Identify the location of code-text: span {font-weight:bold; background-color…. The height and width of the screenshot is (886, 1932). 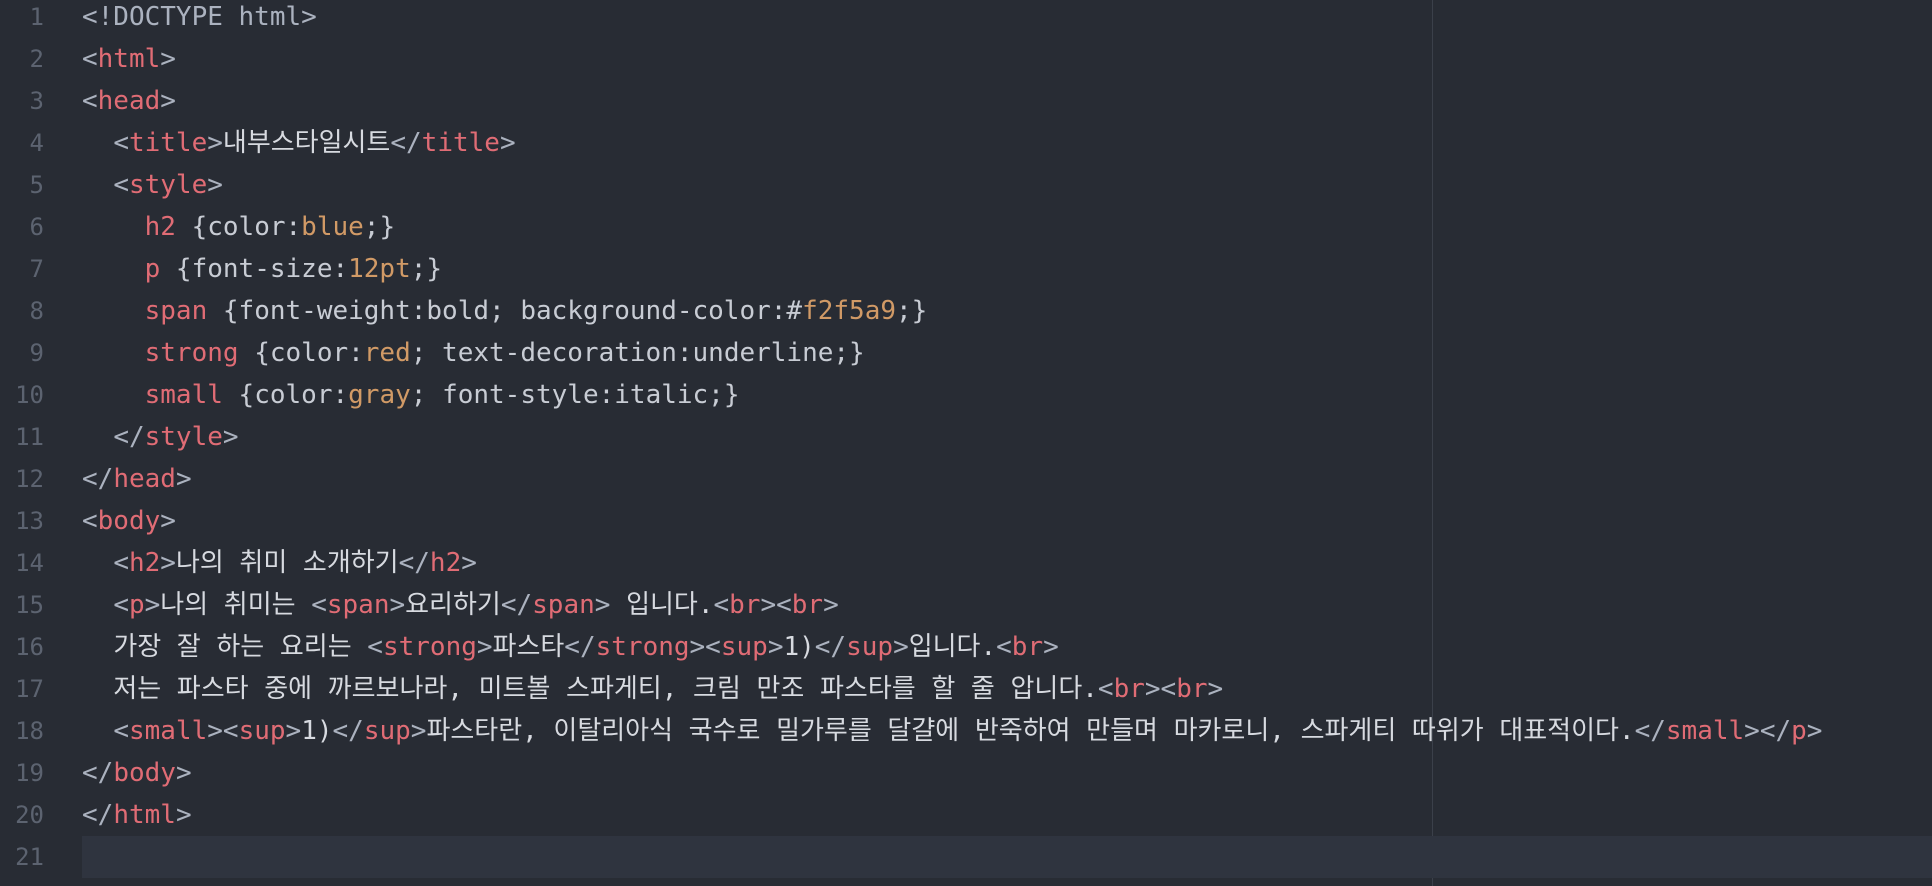
(1007, 311).